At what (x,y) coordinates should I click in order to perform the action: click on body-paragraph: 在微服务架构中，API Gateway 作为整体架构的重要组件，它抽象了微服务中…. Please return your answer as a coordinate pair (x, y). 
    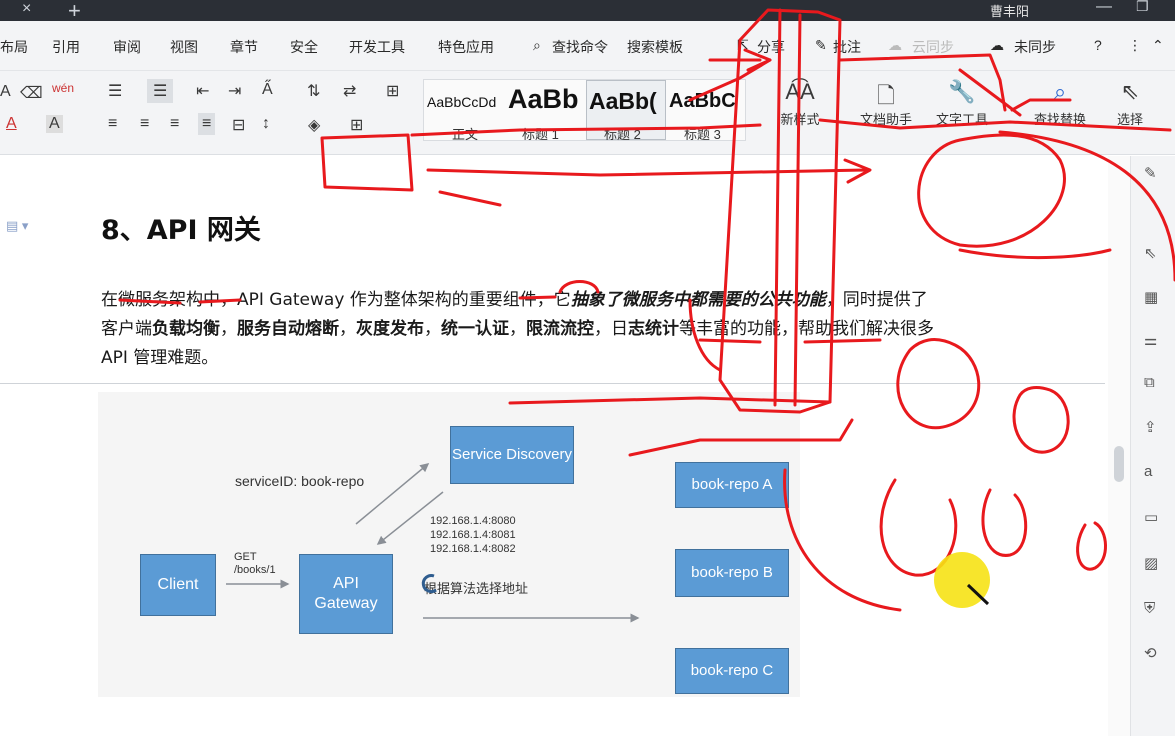
    Looking at the image, I should click on (521, 329).